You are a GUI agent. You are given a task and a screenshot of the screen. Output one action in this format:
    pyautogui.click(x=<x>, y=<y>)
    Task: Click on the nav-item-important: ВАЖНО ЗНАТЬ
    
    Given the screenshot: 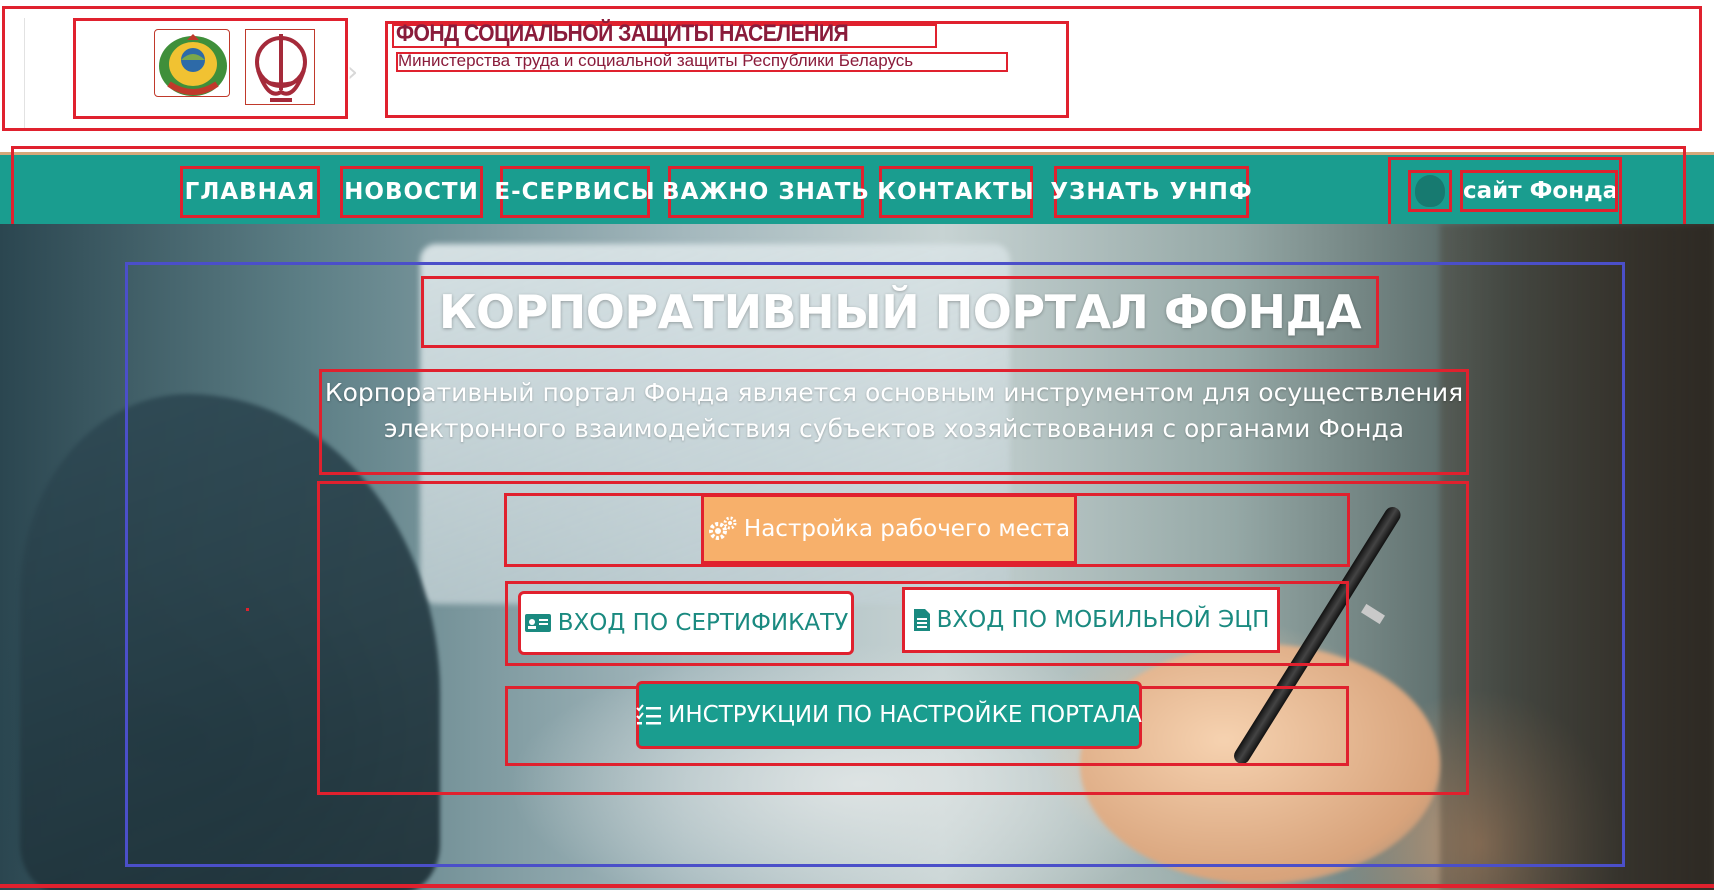 What is the action you would take?
    pyautogui.click(x=765, y=192)
    